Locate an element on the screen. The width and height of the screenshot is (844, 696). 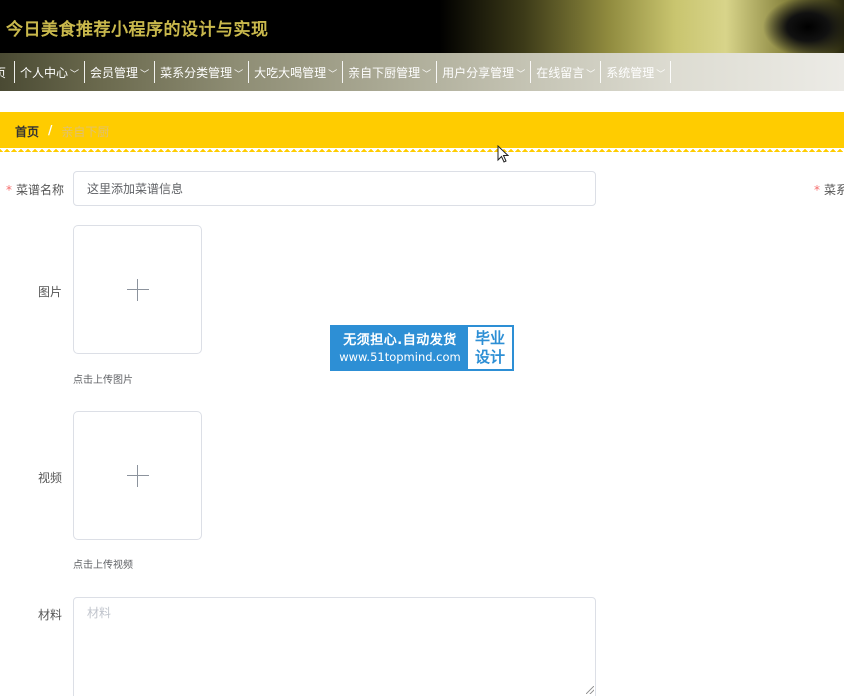
cuisine-field-label: * 菜系 is located at coordinates (829, 189).